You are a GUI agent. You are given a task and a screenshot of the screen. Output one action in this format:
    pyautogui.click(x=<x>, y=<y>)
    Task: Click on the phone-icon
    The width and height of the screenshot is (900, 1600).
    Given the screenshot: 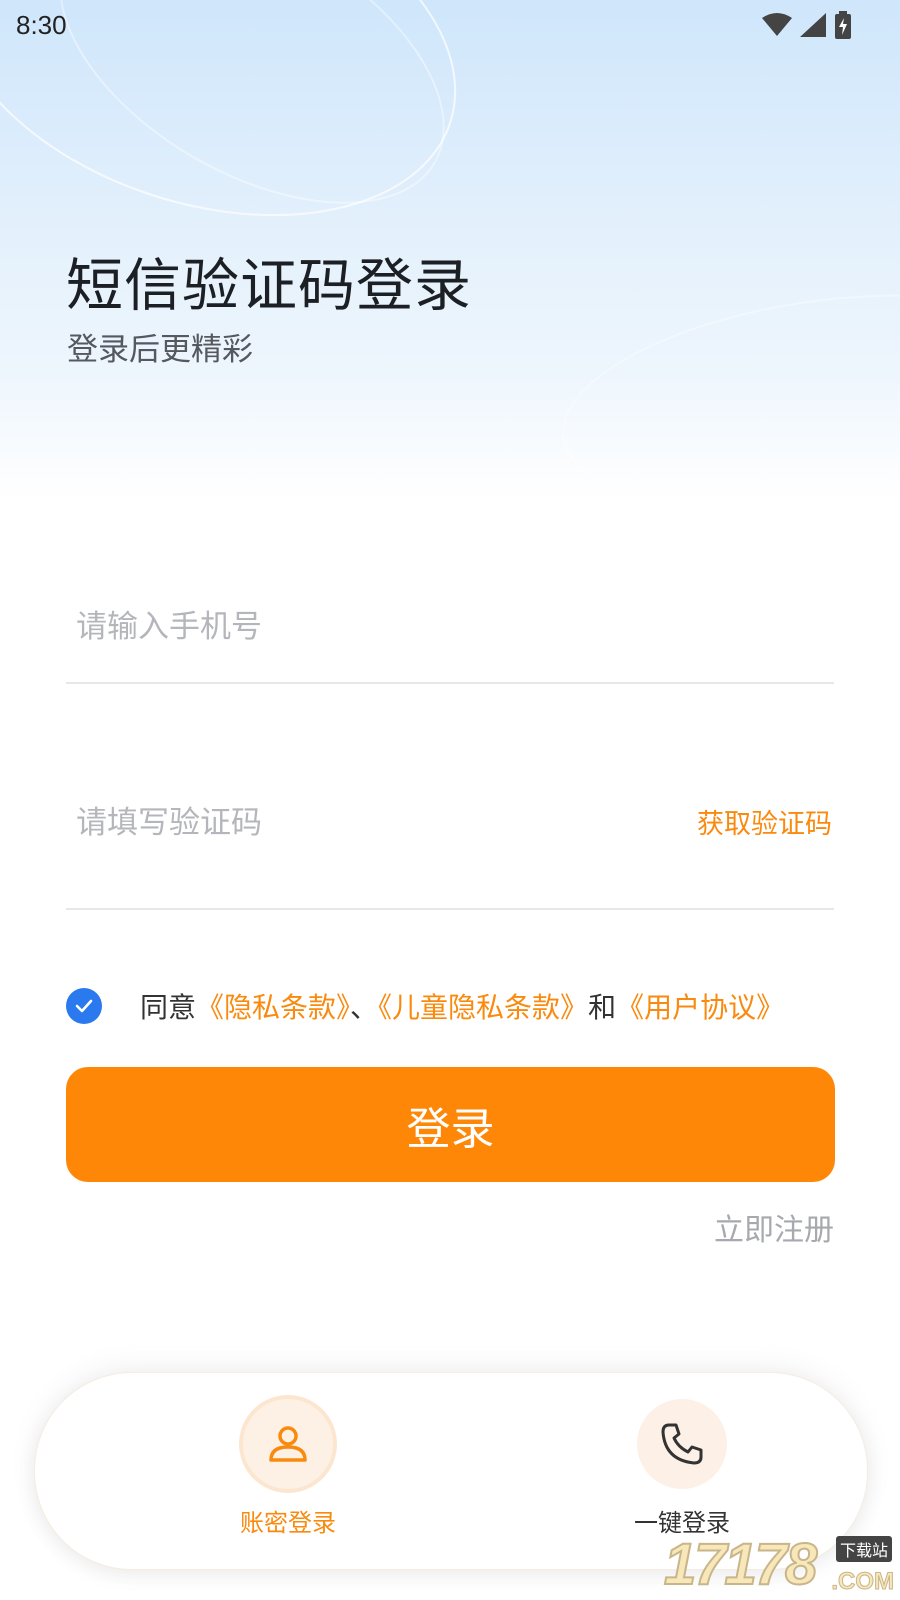 What is the action you would take?
    pyautogui.click(x=682, y=1444)
    